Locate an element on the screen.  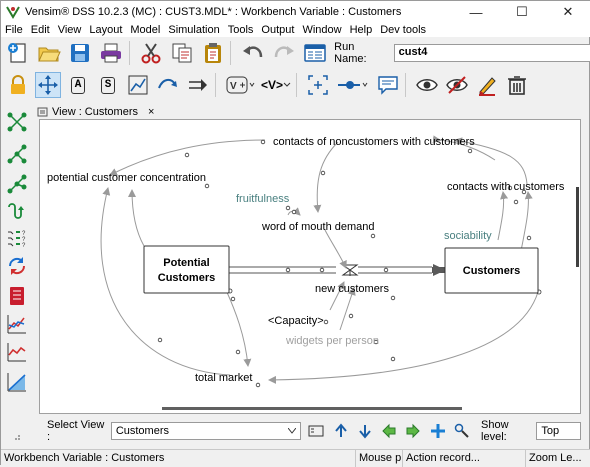
undo-icon is located at coordinates (252, 53).